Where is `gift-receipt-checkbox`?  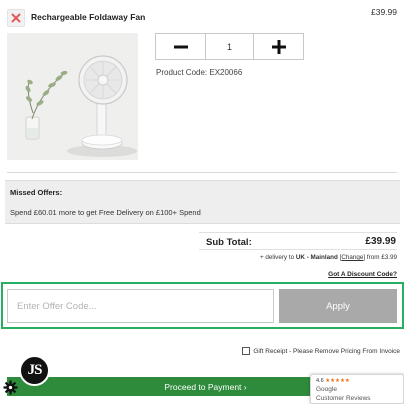
gift-receipt-checkbox is located at coordinates (246, 351).